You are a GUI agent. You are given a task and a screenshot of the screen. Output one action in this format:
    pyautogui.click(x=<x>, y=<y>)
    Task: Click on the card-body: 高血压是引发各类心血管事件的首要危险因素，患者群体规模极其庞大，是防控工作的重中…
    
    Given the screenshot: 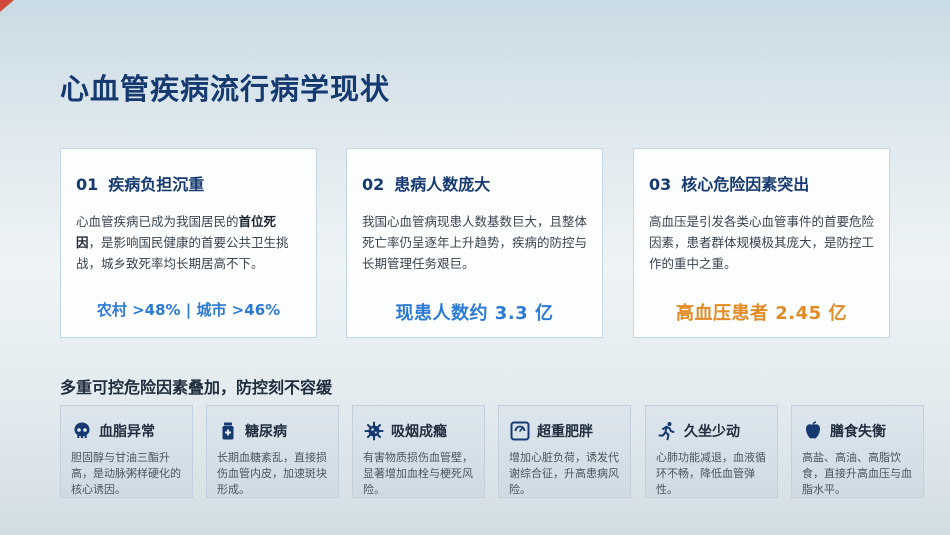 What is the action you would take?
    pyautogui.click(x=762, y=242)
    